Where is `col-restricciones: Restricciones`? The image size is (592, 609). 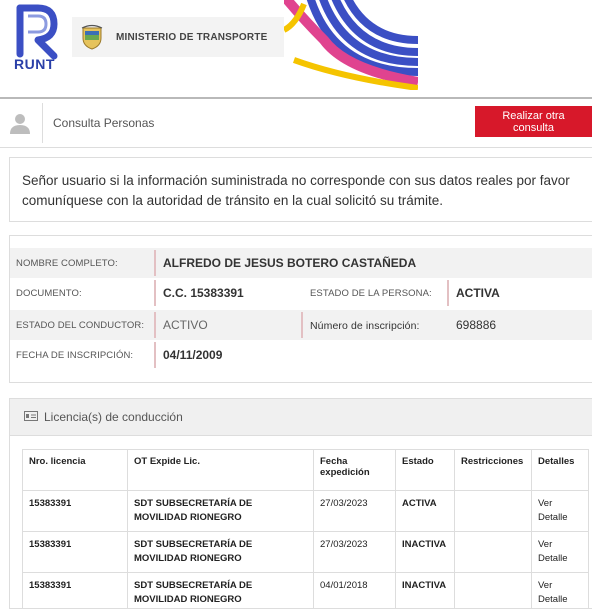 col-restricciones: Restricciones is located at coordinates (493, 470).